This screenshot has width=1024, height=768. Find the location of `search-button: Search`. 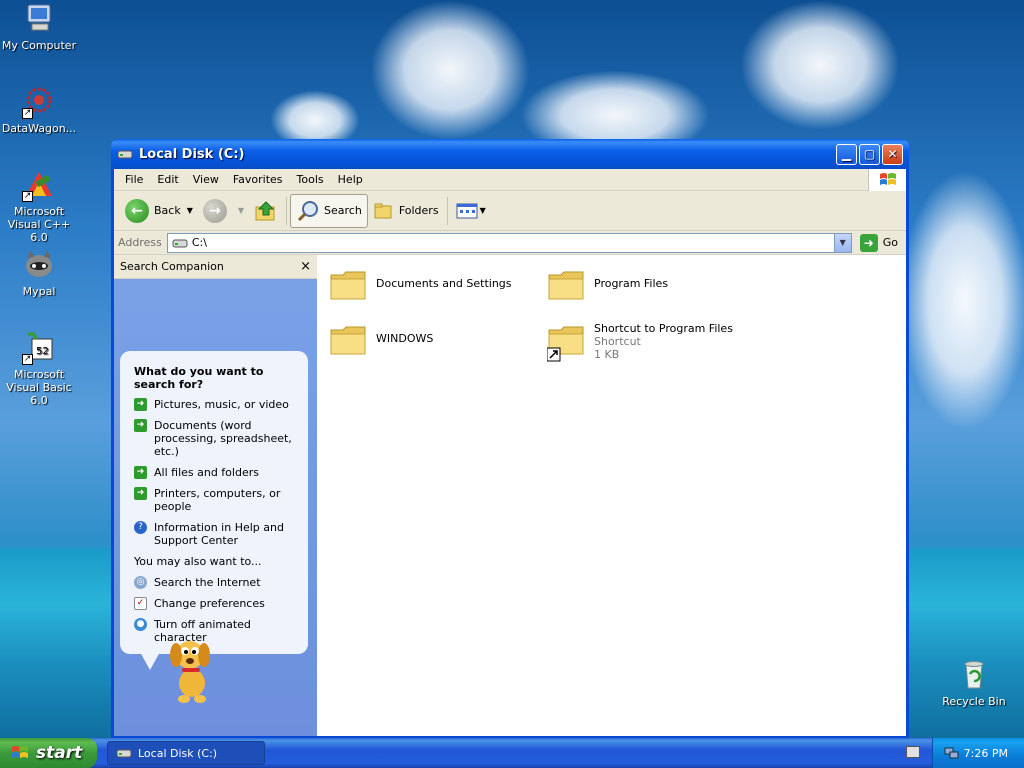

search-button: Search is located at coordinates (329, 210).